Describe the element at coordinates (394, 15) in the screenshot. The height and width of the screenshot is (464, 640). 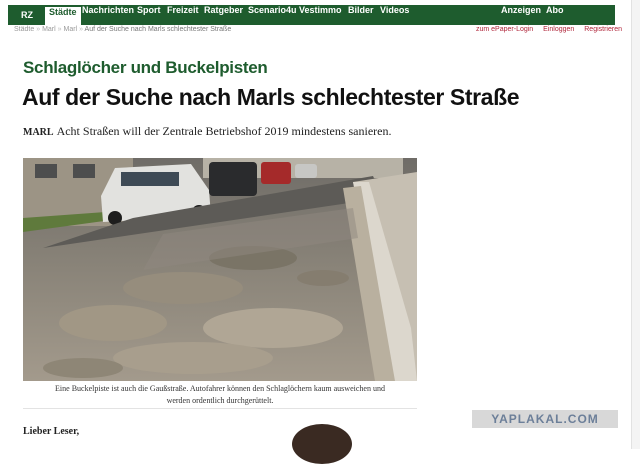
I see `nav-item-videos: Videos` at that location.